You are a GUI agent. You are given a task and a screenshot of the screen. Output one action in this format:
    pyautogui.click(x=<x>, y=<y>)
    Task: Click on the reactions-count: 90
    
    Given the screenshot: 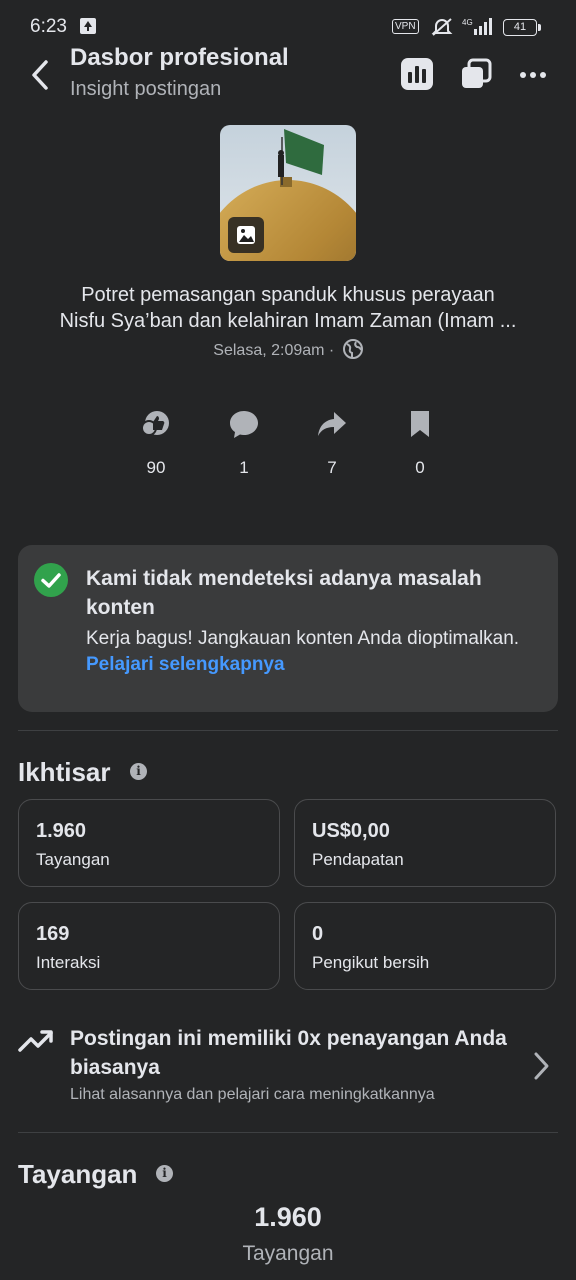 What is the action you would take?
    pyautogui.click(x=156, y=467)
    